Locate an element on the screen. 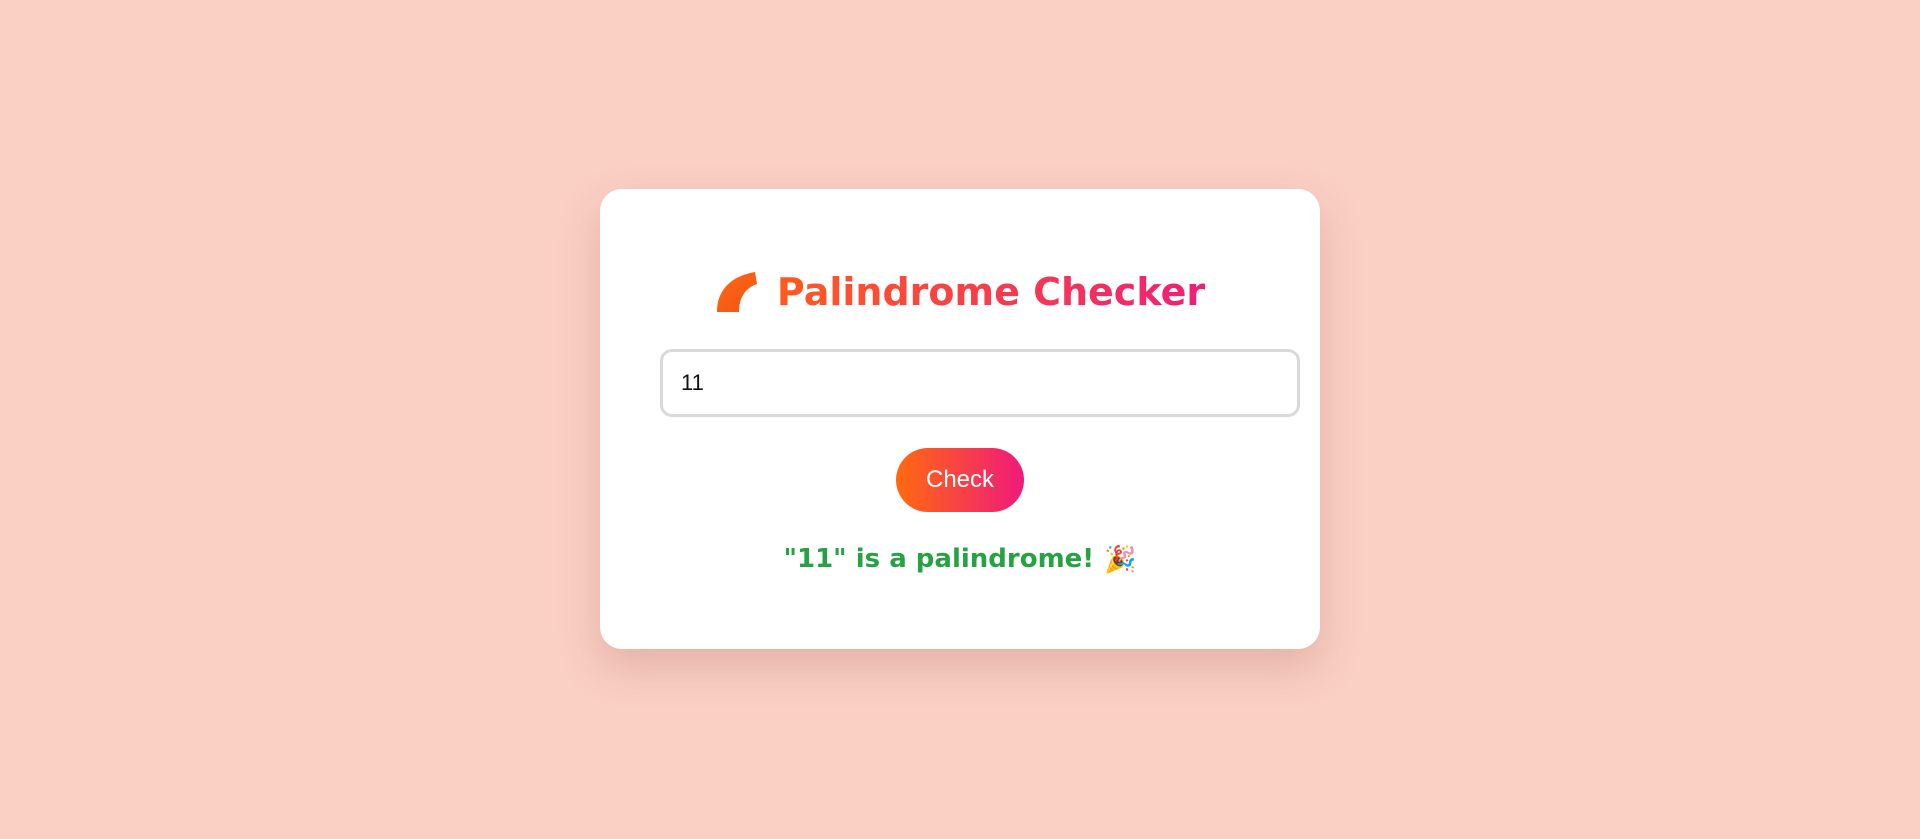 This screenshot has height=839, width=1920. check-button: Check is located at coordinates (960, 480).